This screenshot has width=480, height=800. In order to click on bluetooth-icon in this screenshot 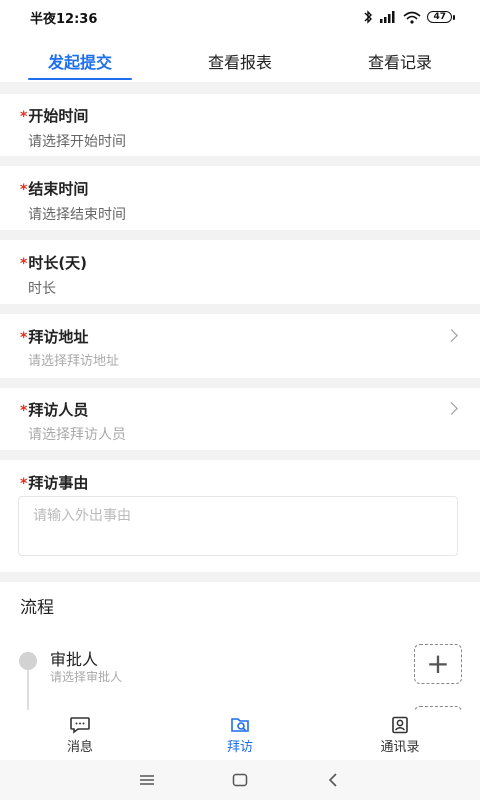, I will do `click(368, 17)`.